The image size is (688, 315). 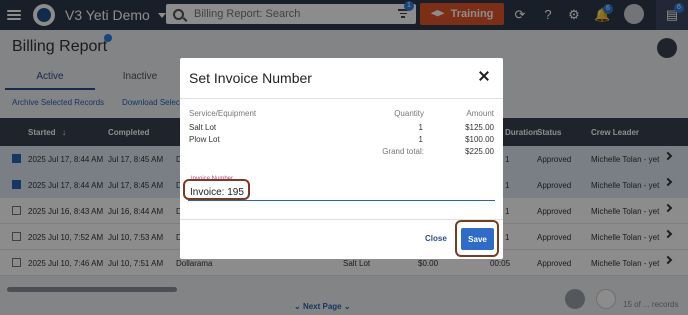 What do you see at coordinates (204, 139) in the screenshot?
I see `item-service: Plow Lot` at bounding box center [204, 139].